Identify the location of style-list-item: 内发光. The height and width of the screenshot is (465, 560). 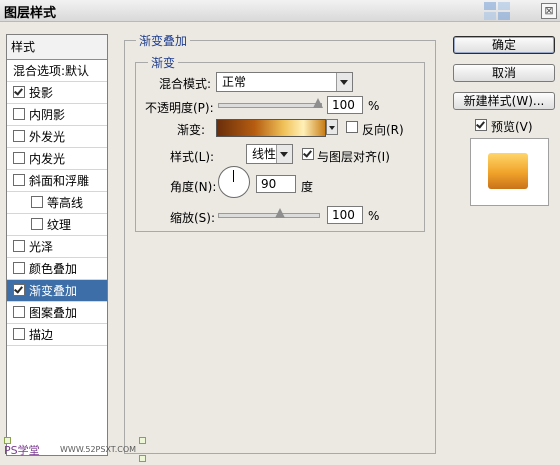
(57, 159).